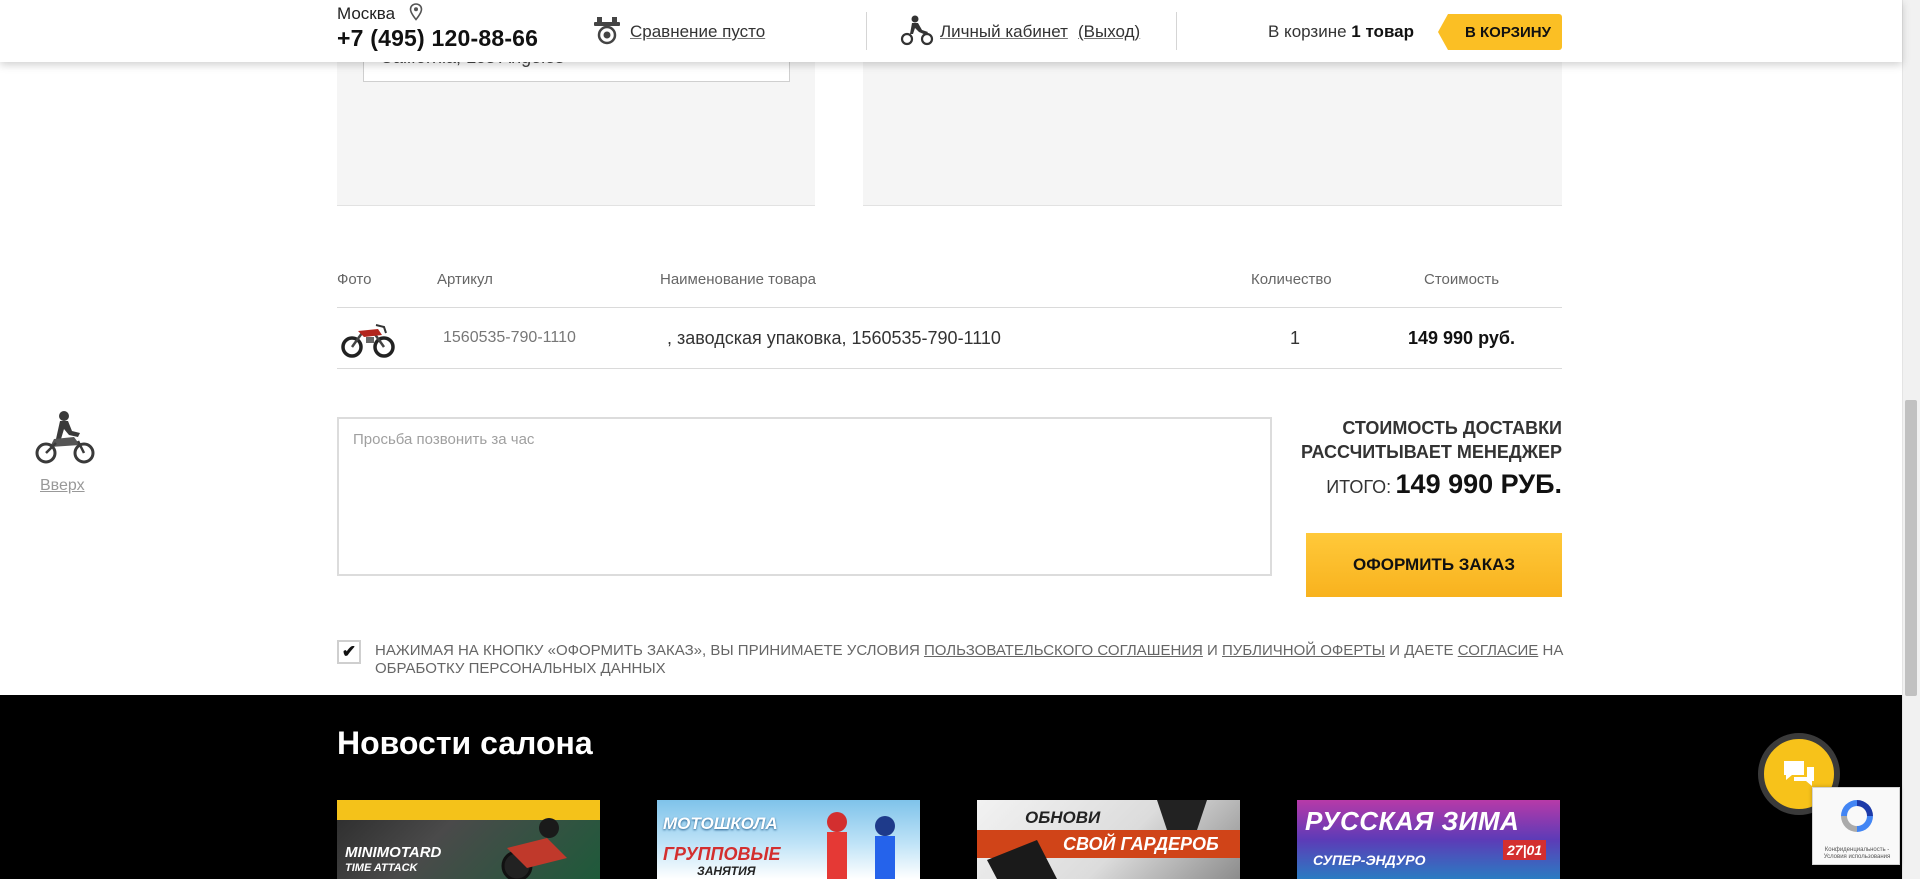  What do you see at coordinates (368, 337) in the screenshot?
I see `product-photo` at bounding box center [368, 337].